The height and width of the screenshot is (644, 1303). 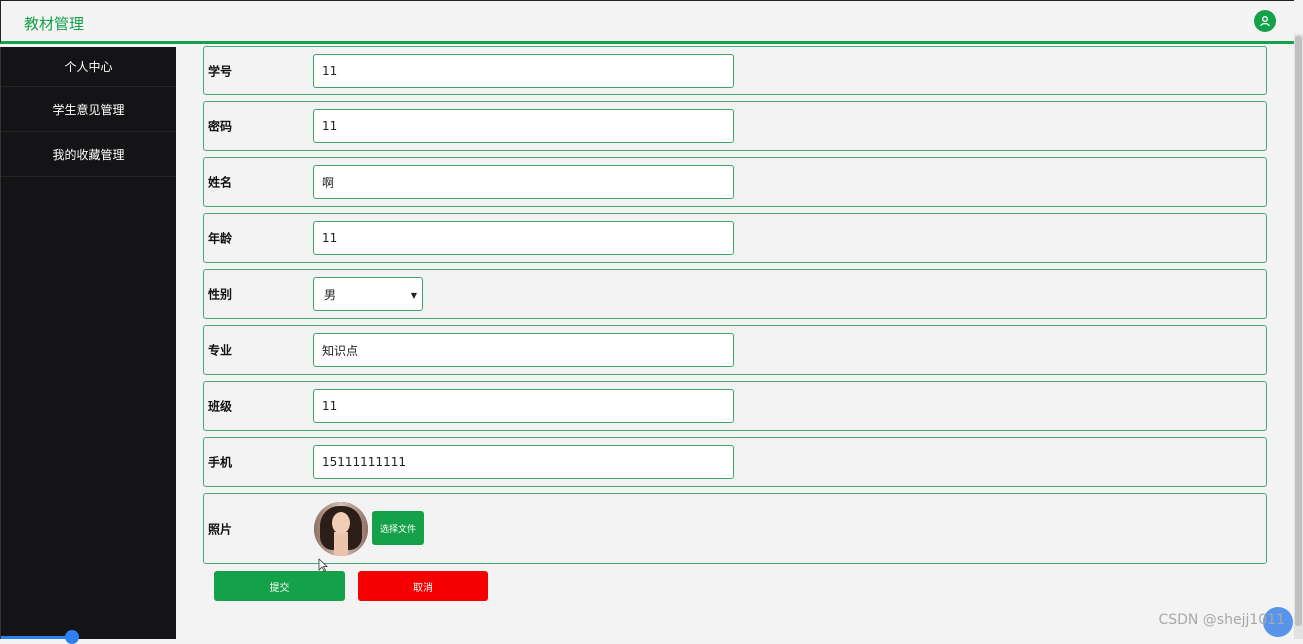 What do you see at coordinates (735, 294) in the screenshot?
I see `field-row-gender: 性别 男 ▼` at bounding box center [735, 294].